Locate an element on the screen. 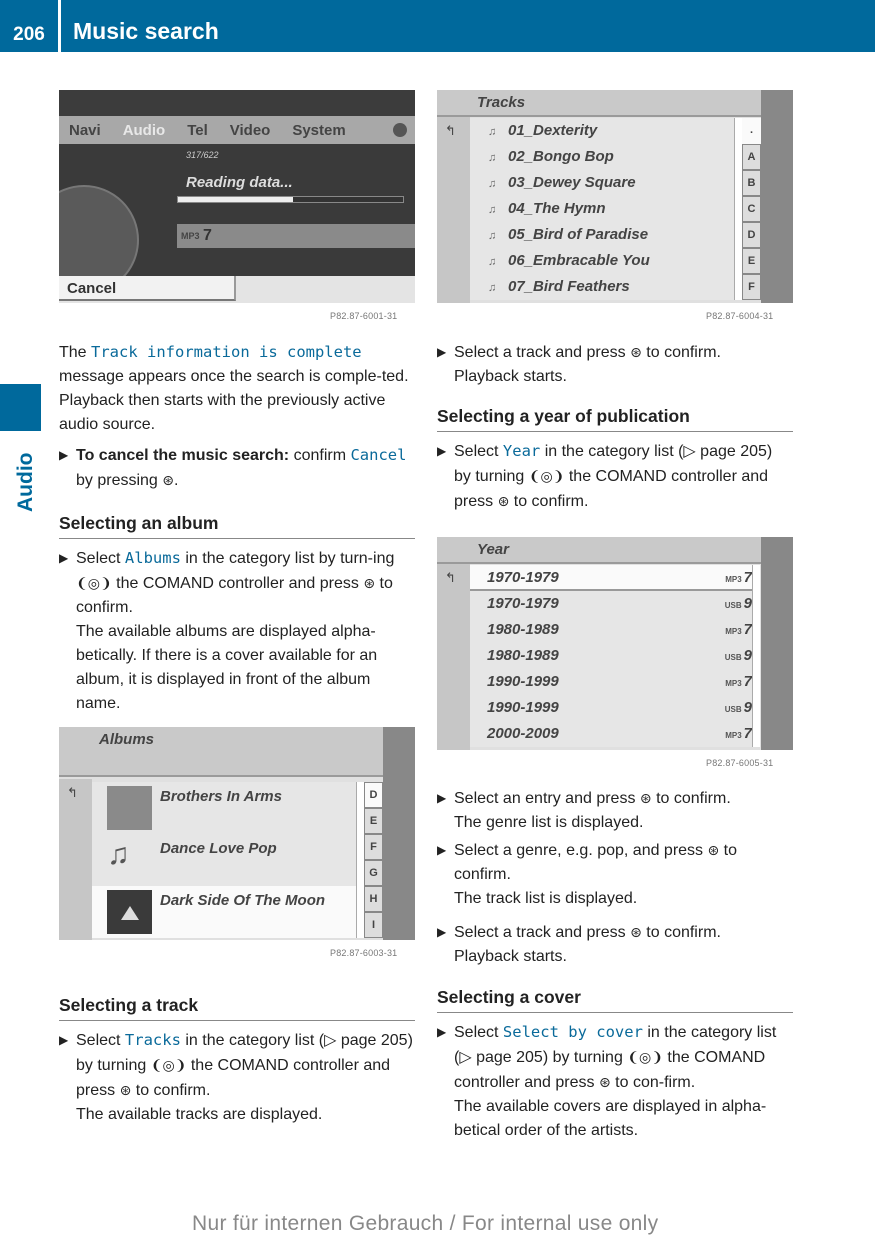 This screenshot has height=1241, width=875. menu-item-tel: Tel is located at coordinates (197, 130).